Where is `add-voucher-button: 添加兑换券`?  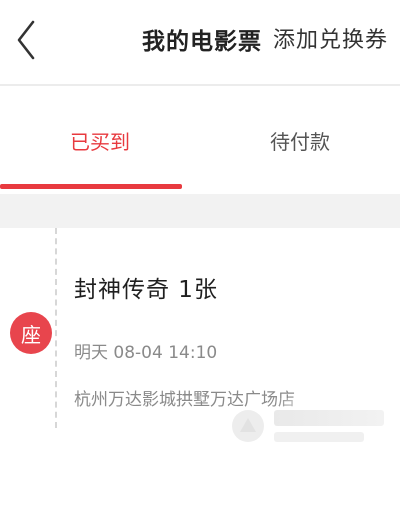
add-voucher-button: 添加兑换券 is located at coordinates (330, 38).